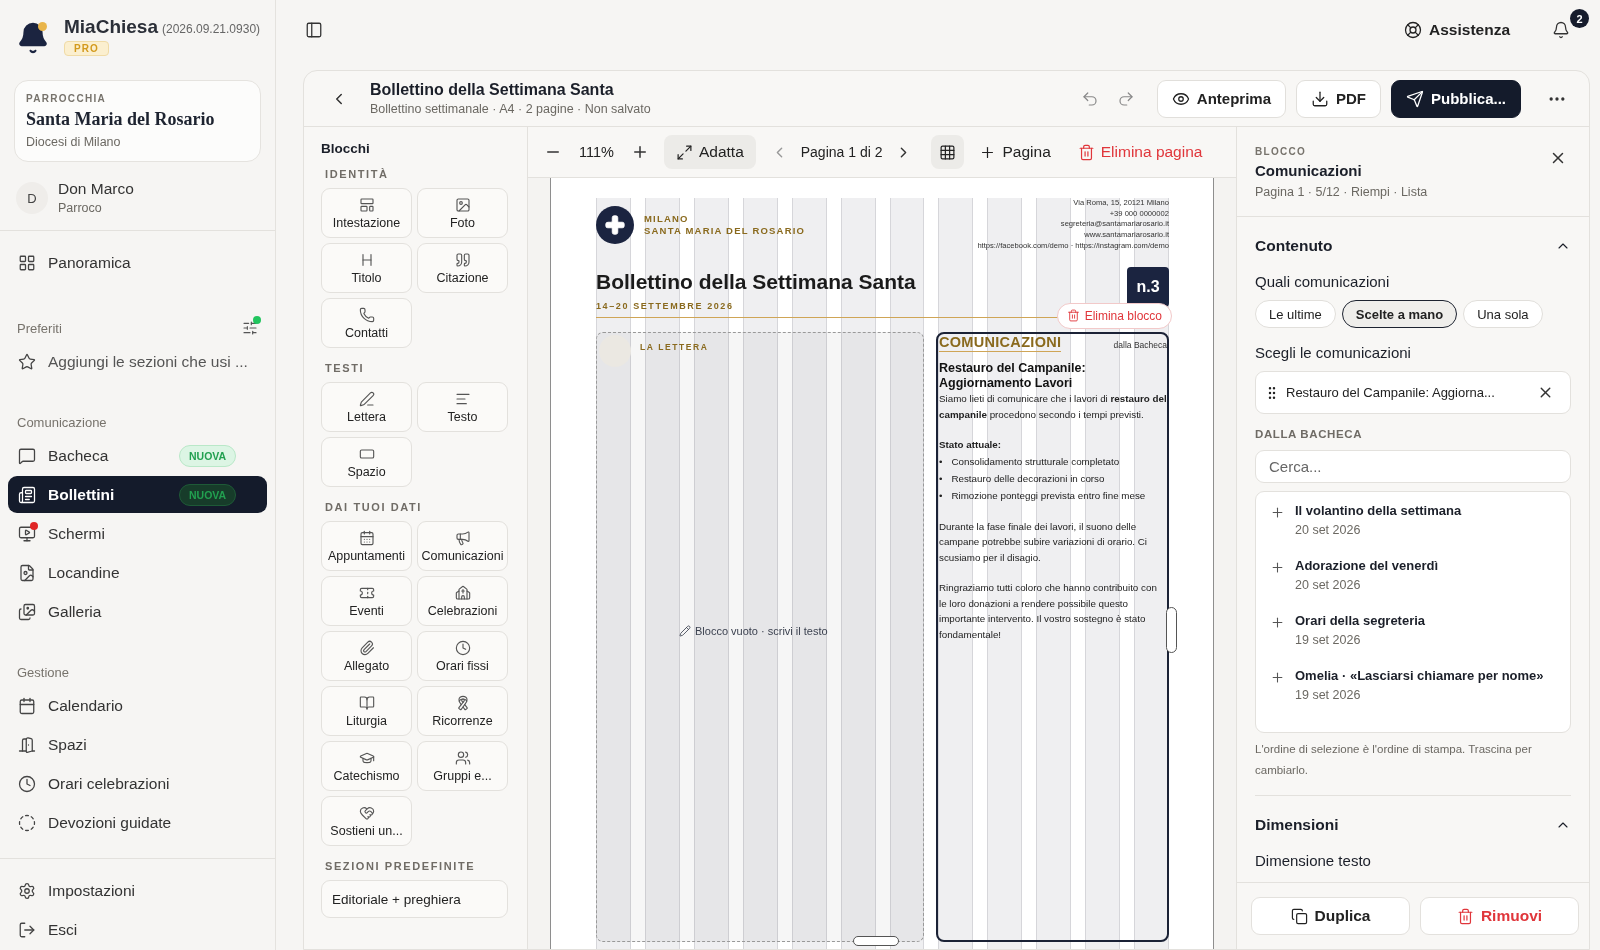 The height and width of the screenshot is (950, 1600). Describe the element at coordinates (137, 262) in the screenshot. I see `nav-item: Panoramica` at that location.